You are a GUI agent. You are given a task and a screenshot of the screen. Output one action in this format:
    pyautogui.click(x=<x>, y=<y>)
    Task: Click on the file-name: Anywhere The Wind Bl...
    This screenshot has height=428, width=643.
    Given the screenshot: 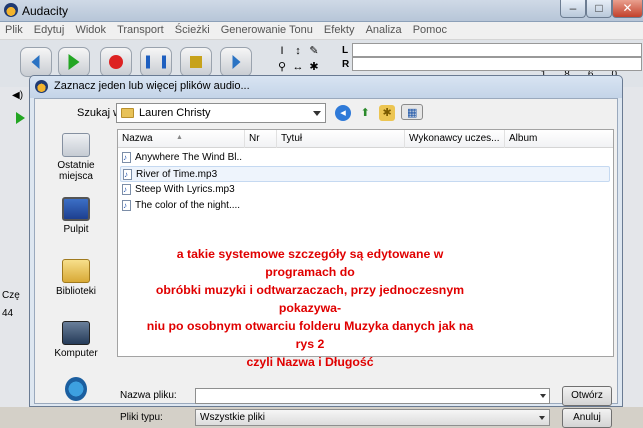 What is the action you would take?
    pyautogui.click(x=189, y=157)
    